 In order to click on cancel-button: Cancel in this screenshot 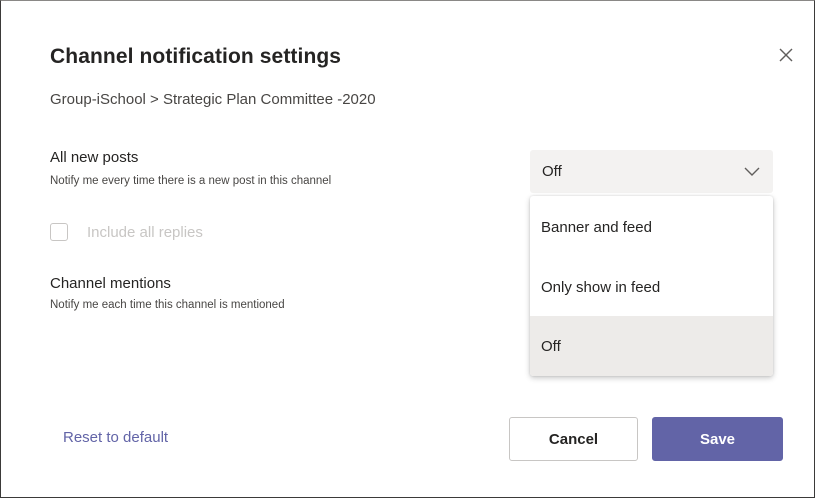, I will do `click(573, 439)`.